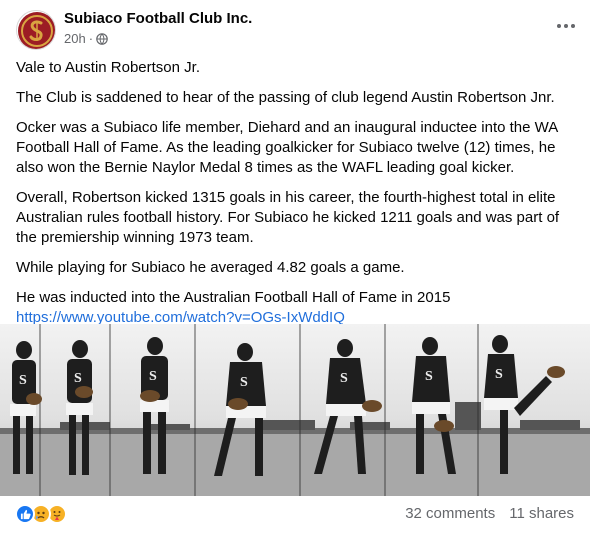 The height and width of the screenshot is (533, 590). I want to click on post-footer: 32 comments 11 shares, so click(295, 515).